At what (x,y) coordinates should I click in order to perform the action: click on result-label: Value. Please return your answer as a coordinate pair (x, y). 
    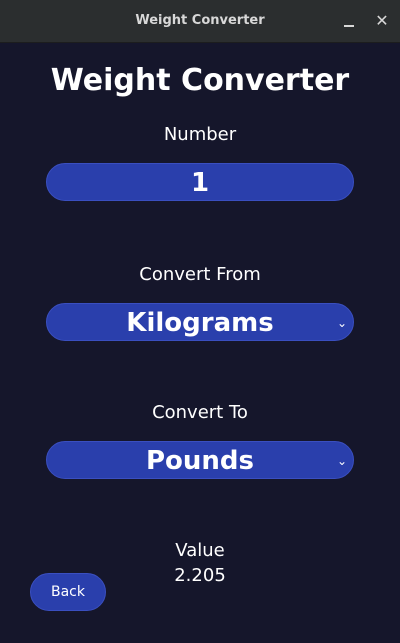
    Looking at the image, I should click on (200, 550).